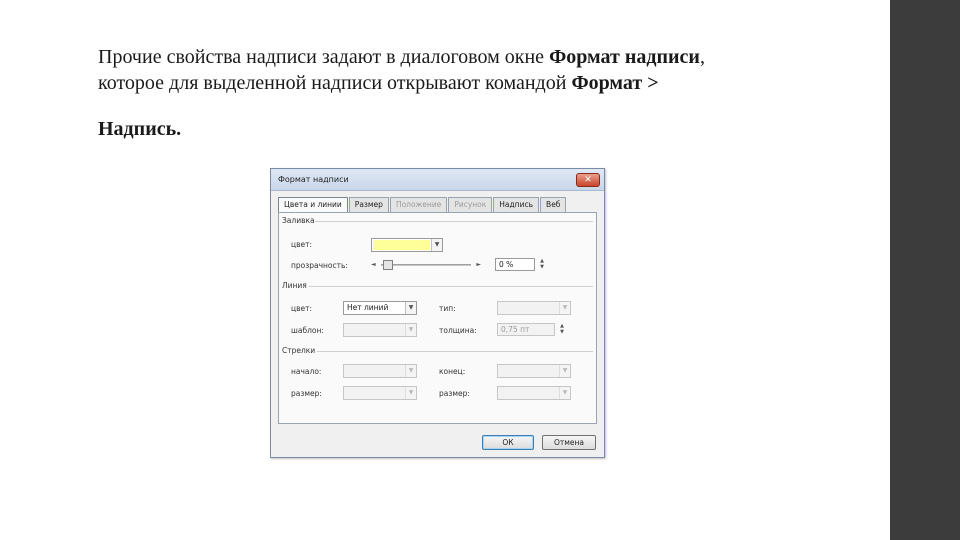 The height and width of the screenshot is (540, 960). What do you see at coordinates (534, 371) in the screenshot?
I see `arrow-end-select: ▼` at bounding box center [534, 371].